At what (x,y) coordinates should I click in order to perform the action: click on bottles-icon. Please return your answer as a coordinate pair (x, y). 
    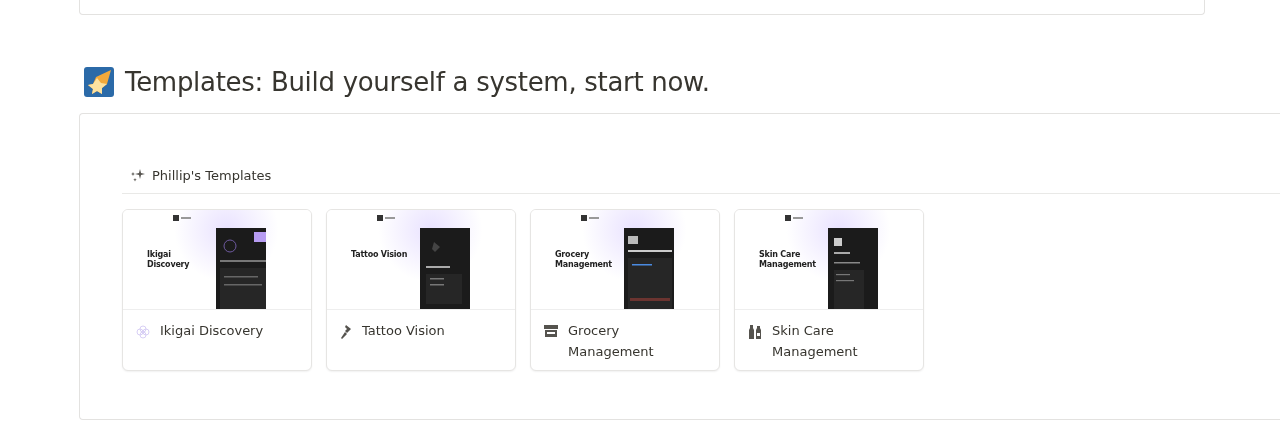
    Looking at the image, I should click on (755, 332).